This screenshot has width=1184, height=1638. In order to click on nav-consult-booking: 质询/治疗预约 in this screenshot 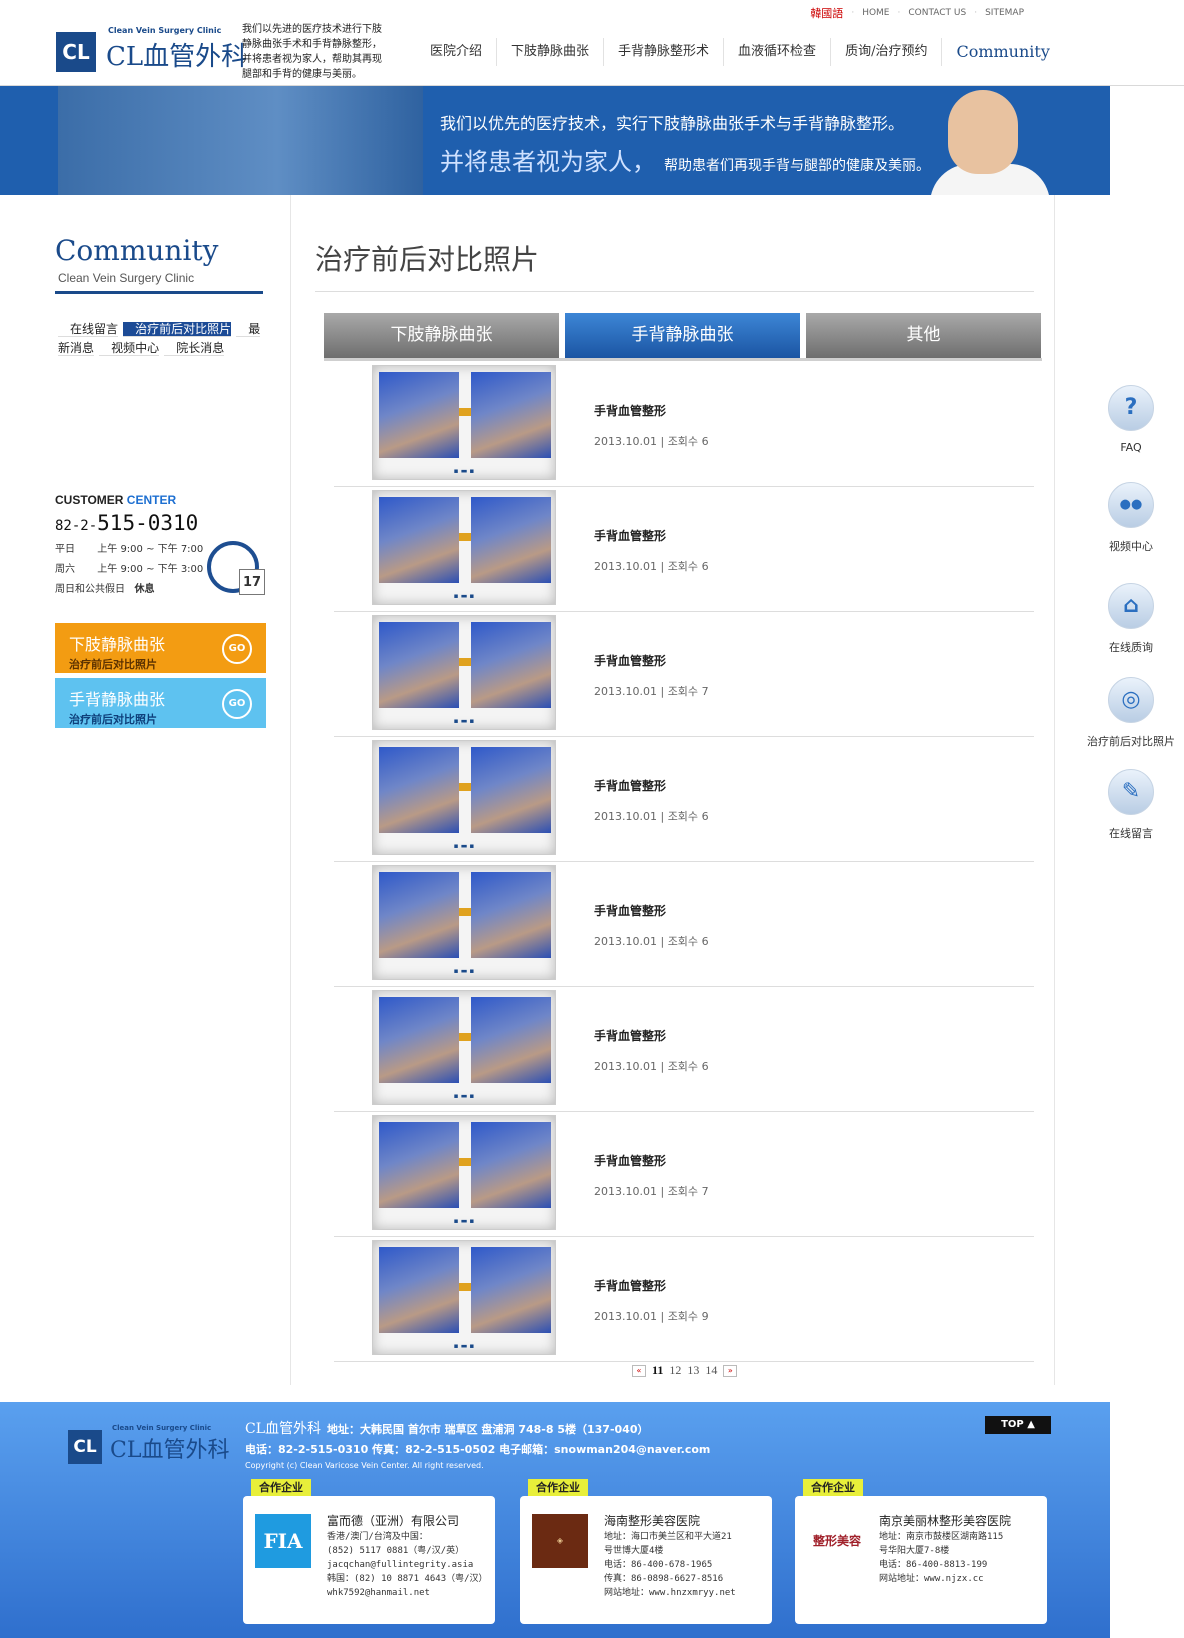, I will do `click(887, 52)`.